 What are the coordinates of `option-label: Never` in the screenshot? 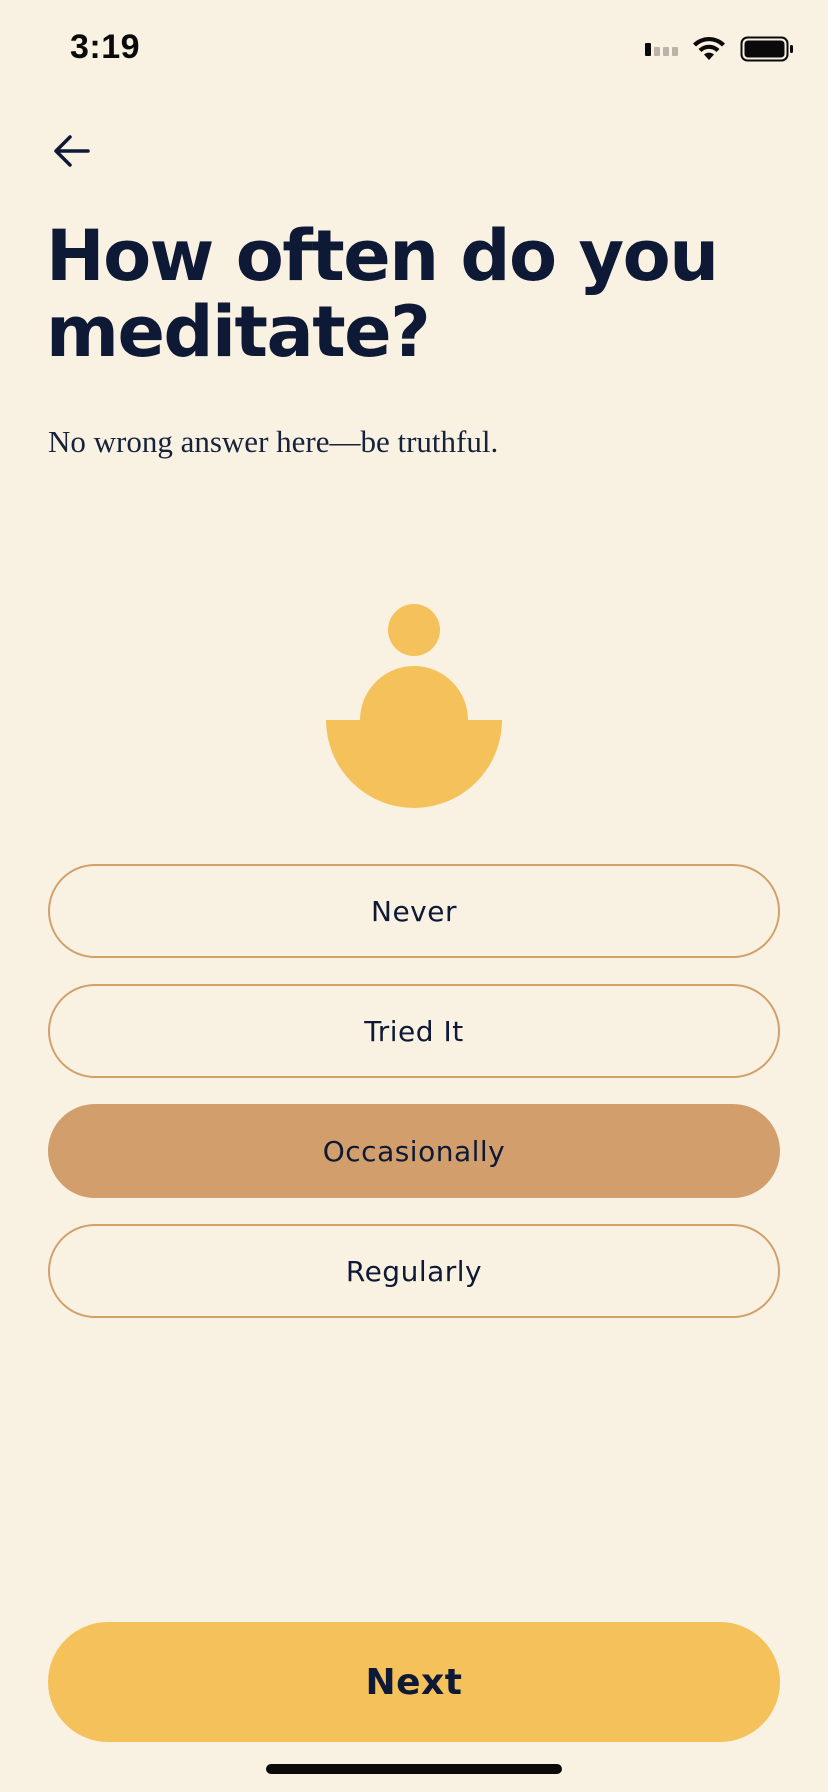 It's located at (414, 911).